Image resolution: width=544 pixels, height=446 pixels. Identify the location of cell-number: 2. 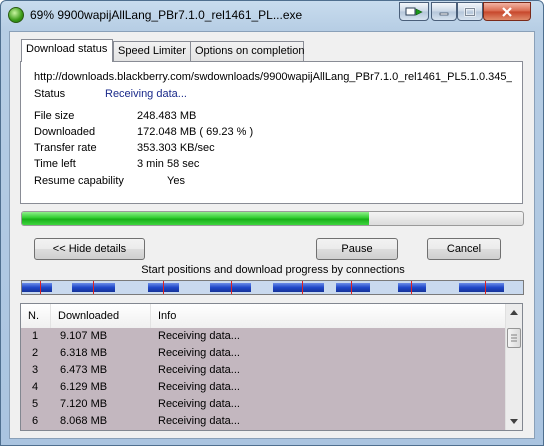
(35, 353).